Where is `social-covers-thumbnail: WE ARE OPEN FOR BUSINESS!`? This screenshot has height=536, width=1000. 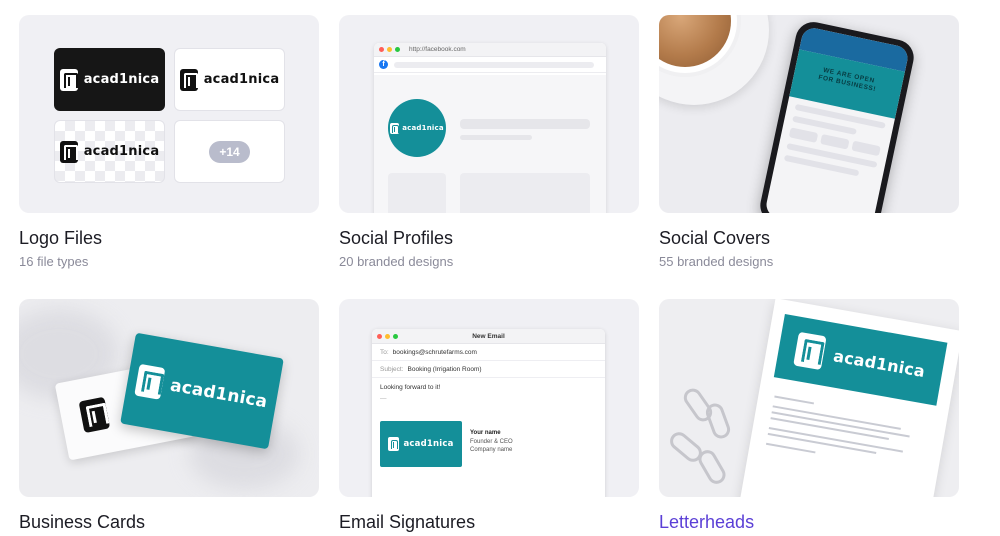
social-covers-thumbnail: WE ARE OPEN FOR BUSINESS! is located at coordinates (809, 114).